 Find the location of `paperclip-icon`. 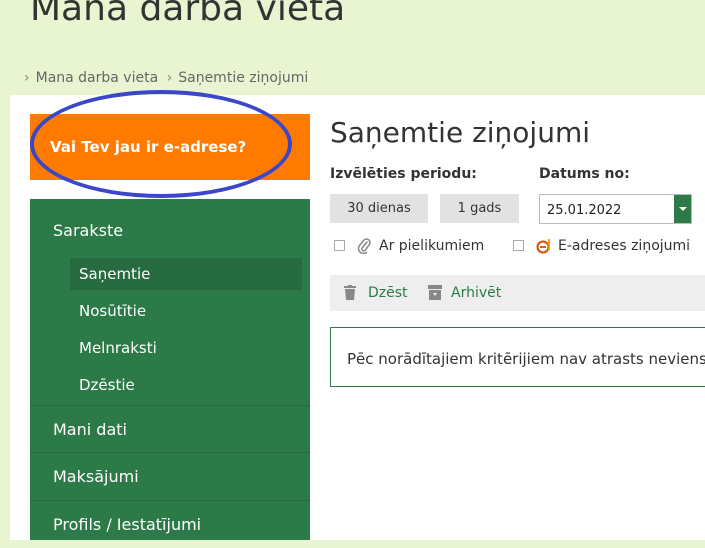

paperclip-icon is located at coordinates (364, 246).